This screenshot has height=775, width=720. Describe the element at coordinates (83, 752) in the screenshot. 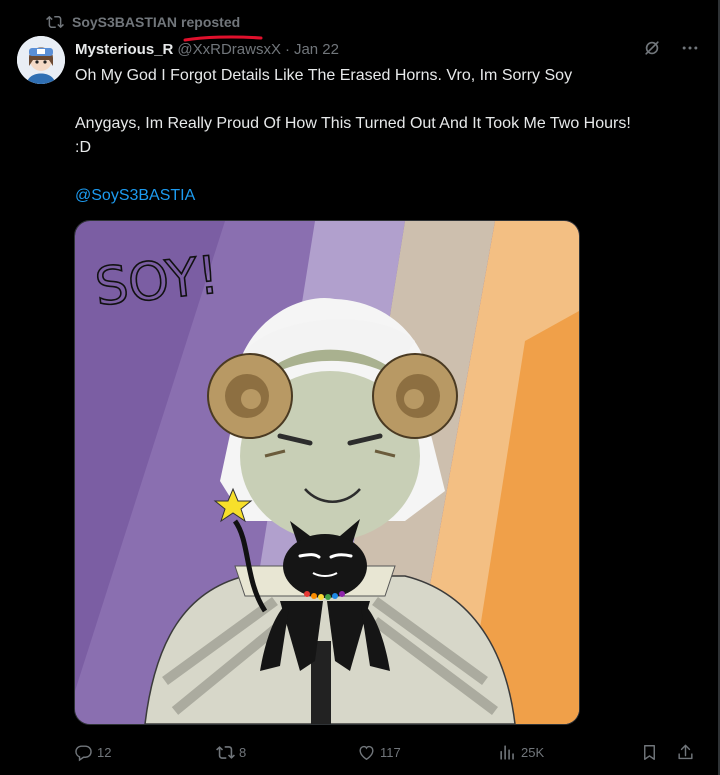

I see `reply-icon` at that location.